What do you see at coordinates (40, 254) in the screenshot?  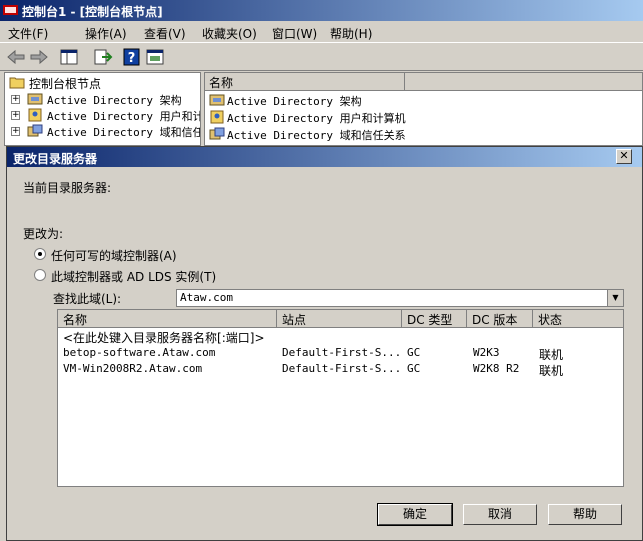 I see `radio-any-writable-dc` at bounding box center [40, 254].